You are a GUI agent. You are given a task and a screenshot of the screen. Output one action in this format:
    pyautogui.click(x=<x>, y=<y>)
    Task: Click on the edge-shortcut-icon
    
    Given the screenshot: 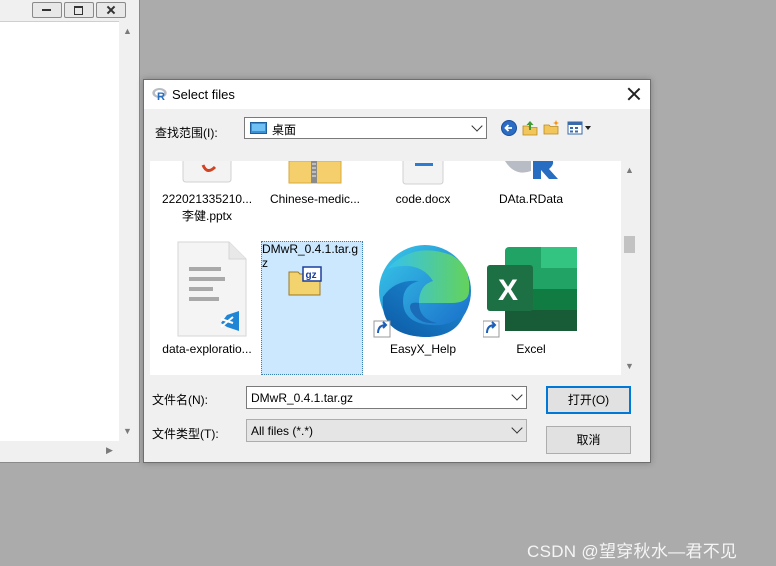 What is the action you would take?
    pyautogui.click(x=422, y=291)
    